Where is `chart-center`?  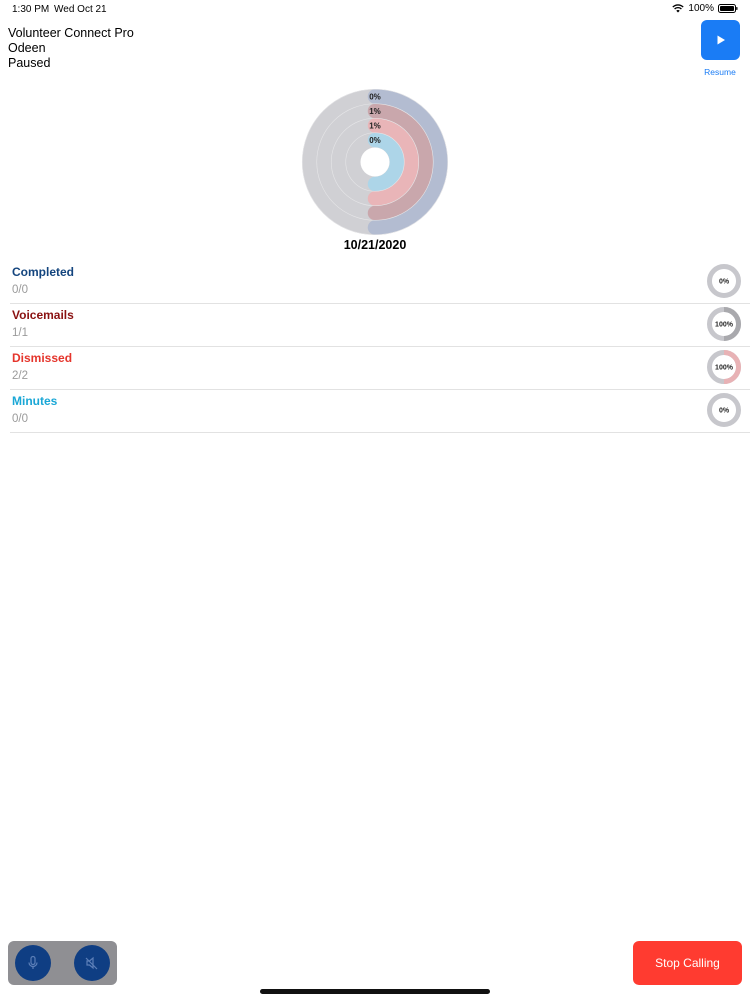
chart-center is located at coordinates (375, 162).